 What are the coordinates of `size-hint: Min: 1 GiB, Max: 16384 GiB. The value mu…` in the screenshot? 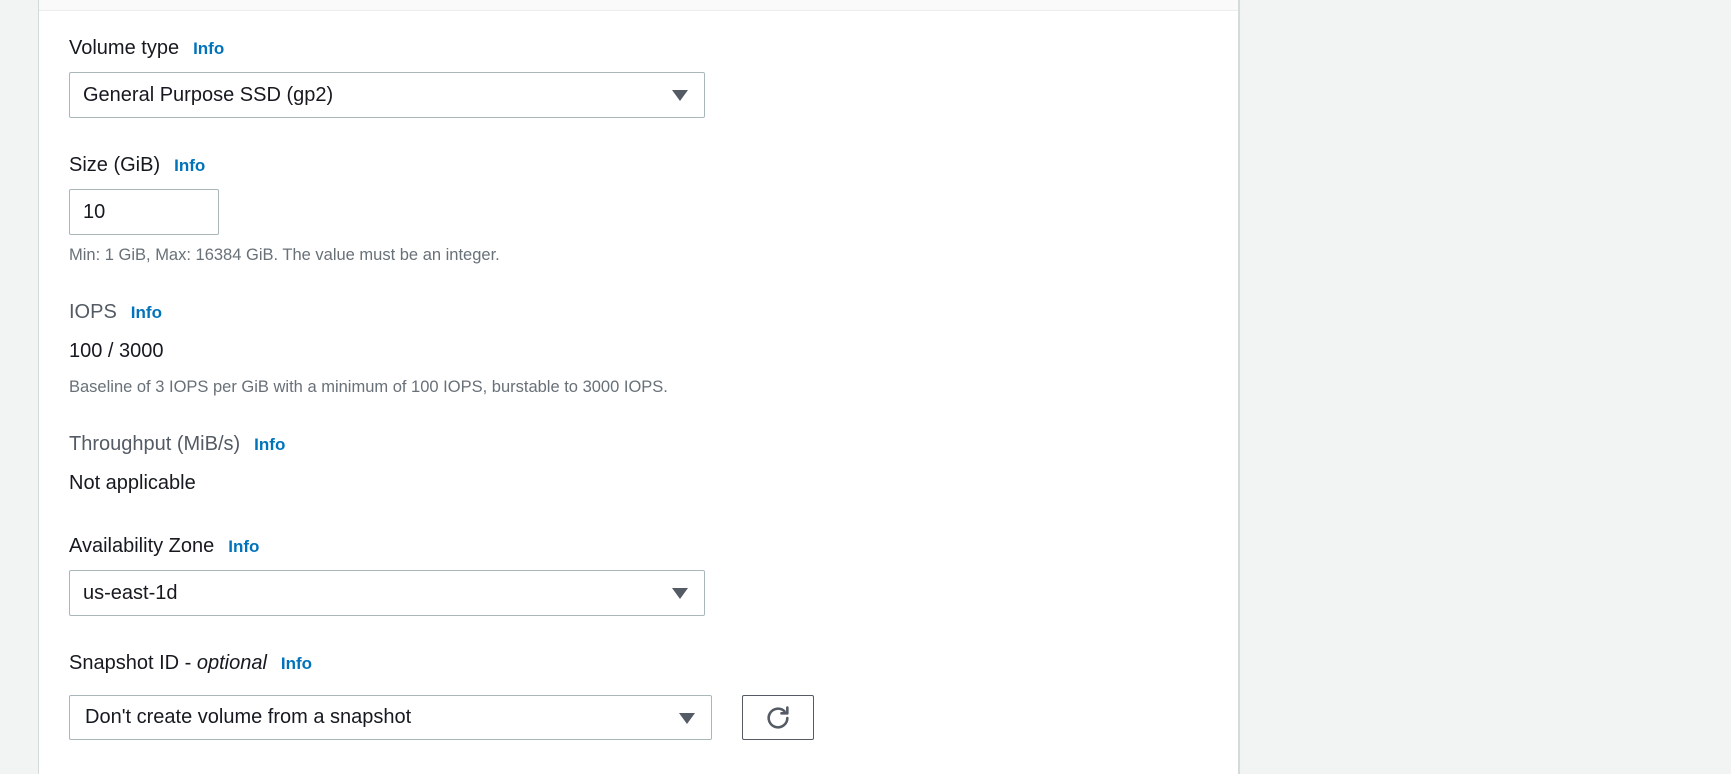 It's located at (284, 255).